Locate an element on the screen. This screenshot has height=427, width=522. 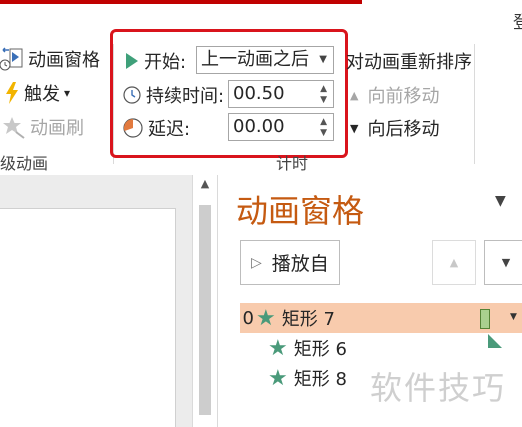
start-select-value: 上一动画之后 is located at coordinates (255, 59).